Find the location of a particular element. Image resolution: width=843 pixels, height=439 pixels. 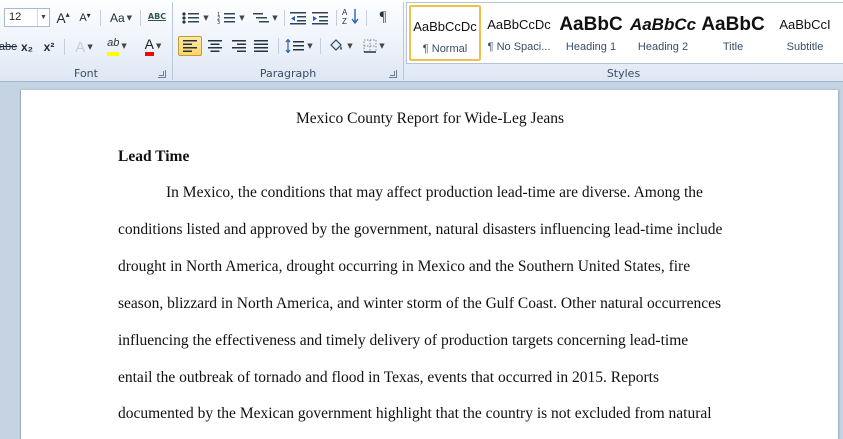

align-center-button is located at coordinates (215, 46).